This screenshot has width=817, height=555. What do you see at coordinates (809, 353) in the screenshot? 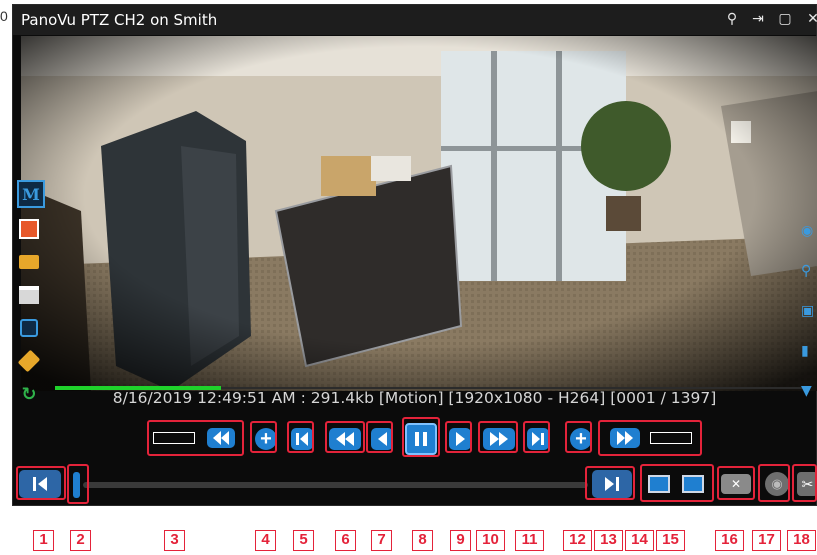
I see `microphone-icon: ▮` at bounding box center [809, 353].